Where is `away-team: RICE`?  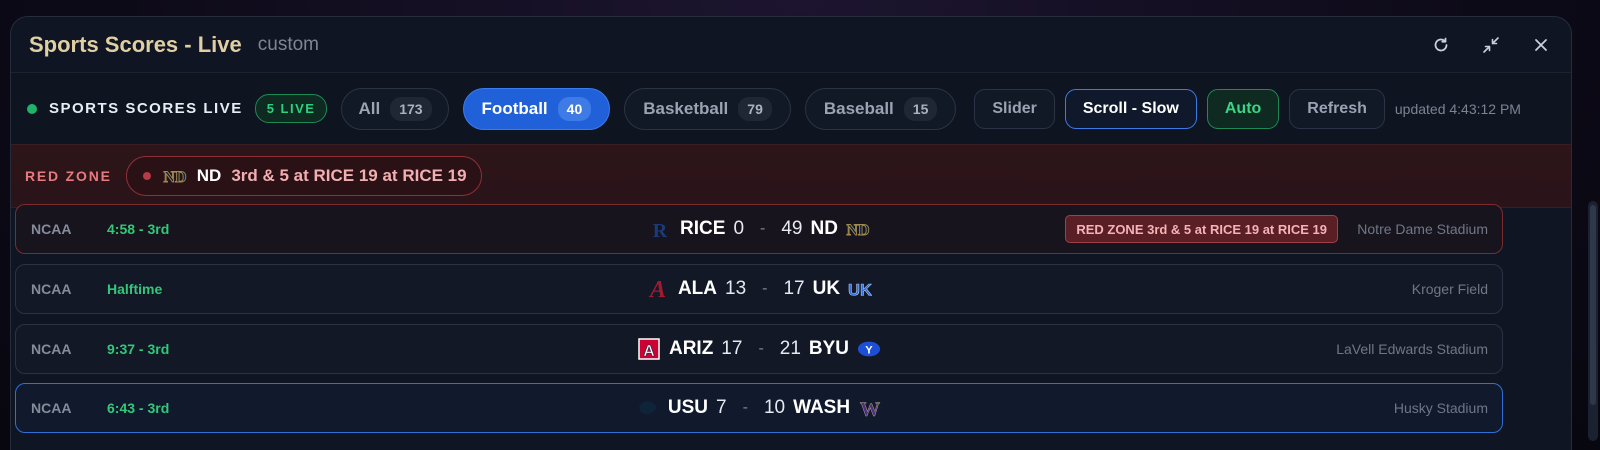 away-team: RICE is located at coordinates (703, 228).